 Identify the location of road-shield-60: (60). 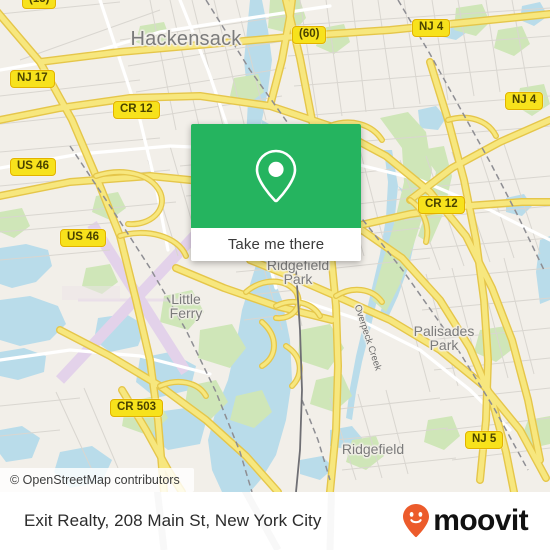
(309, 35).